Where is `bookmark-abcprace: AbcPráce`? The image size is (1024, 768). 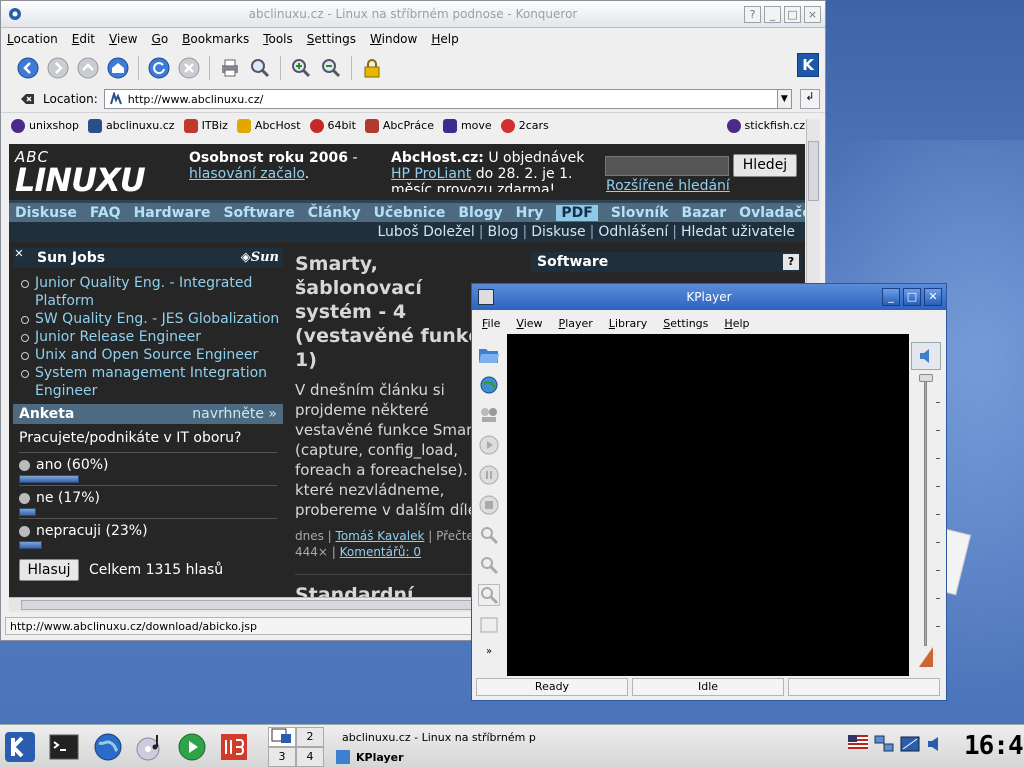
bookmark-abcprace: AbcPráce is located at coordinates (399, 125).